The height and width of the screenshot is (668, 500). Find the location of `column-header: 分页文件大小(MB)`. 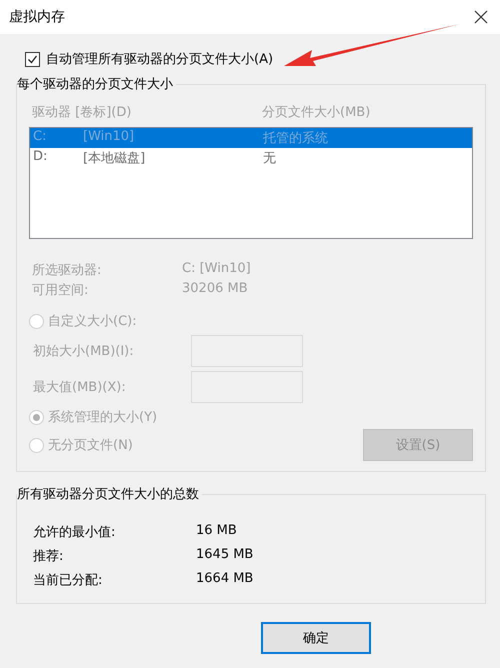

column-header: 分页文件大小(MB) is located at coordinates (317, 112).